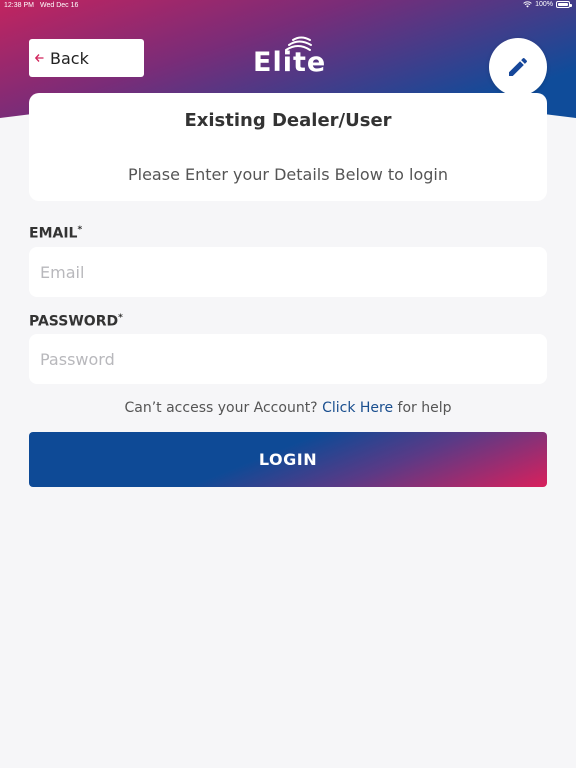 The width and height of the screenshot is (576, 768). I want to click on email-input, so click(288, 272).